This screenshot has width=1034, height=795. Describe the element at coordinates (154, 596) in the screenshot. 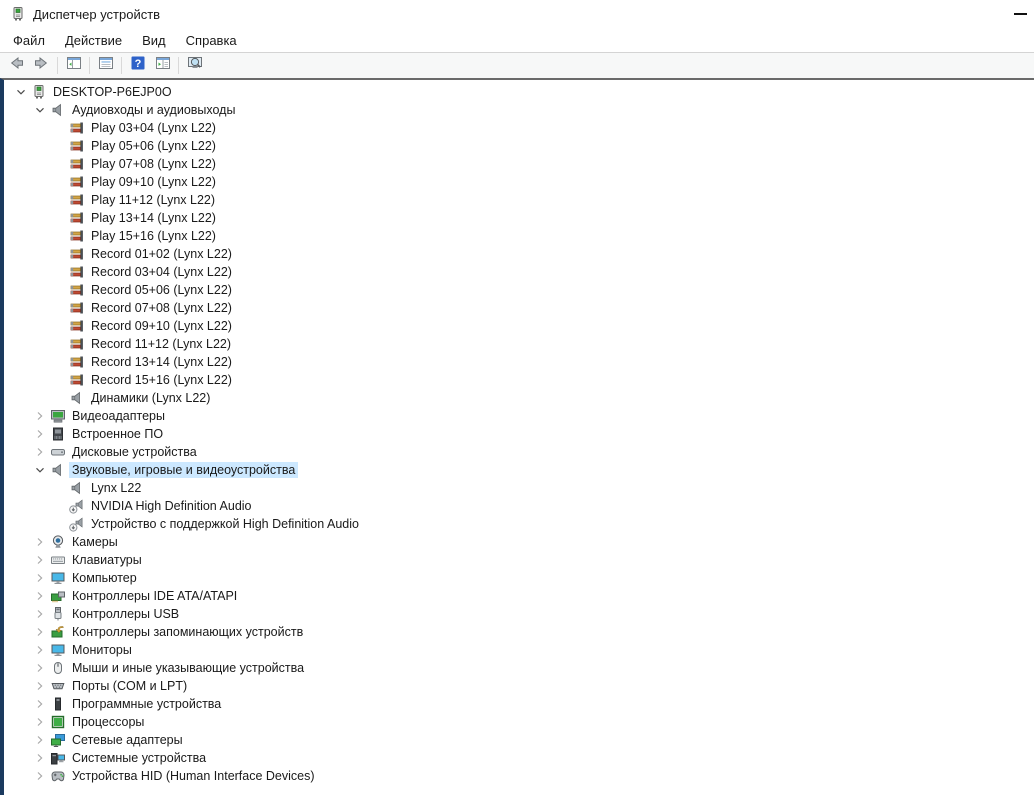

I see `tree-item-label: Контроллеры IDE ATA/ATAPI` at that location.